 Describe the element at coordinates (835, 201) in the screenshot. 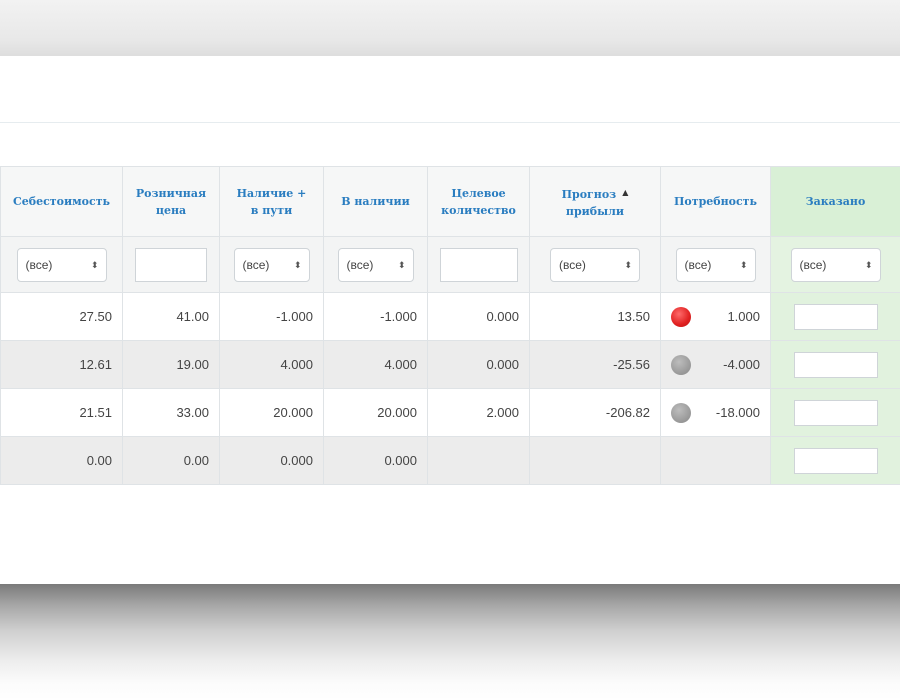

I see `header-ordered: Заказано` at that location.